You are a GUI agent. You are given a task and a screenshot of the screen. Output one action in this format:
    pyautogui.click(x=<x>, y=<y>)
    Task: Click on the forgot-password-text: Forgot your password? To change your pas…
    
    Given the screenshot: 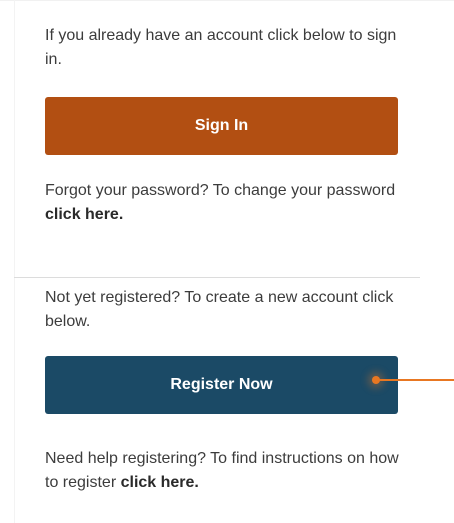 What is the action you would take?
    pyautogui.click(x=225, y=203)
    